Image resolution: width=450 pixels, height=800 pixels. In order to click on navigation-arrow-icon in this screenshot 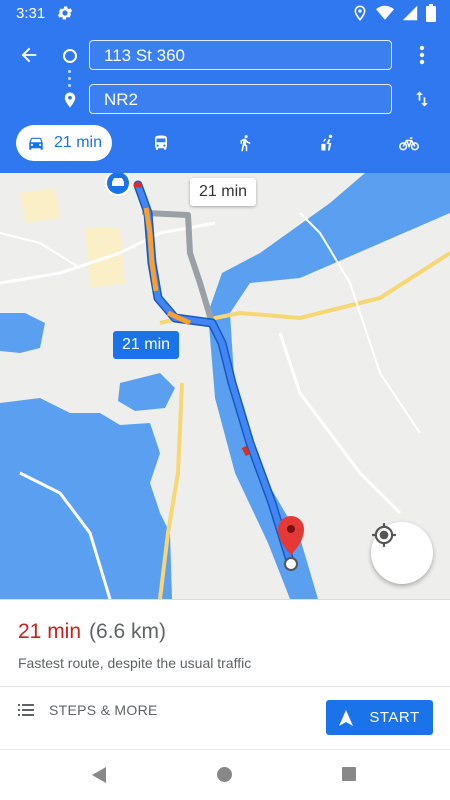, I will do `click(346, 717)`.